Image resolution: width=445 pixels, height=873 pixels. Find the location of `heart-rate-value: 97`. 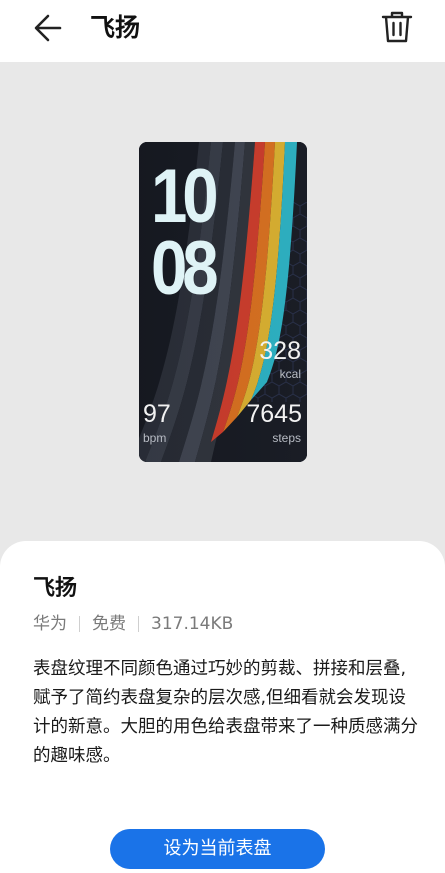

heart-rate-value: 97 is located at coordinates (157, 414).